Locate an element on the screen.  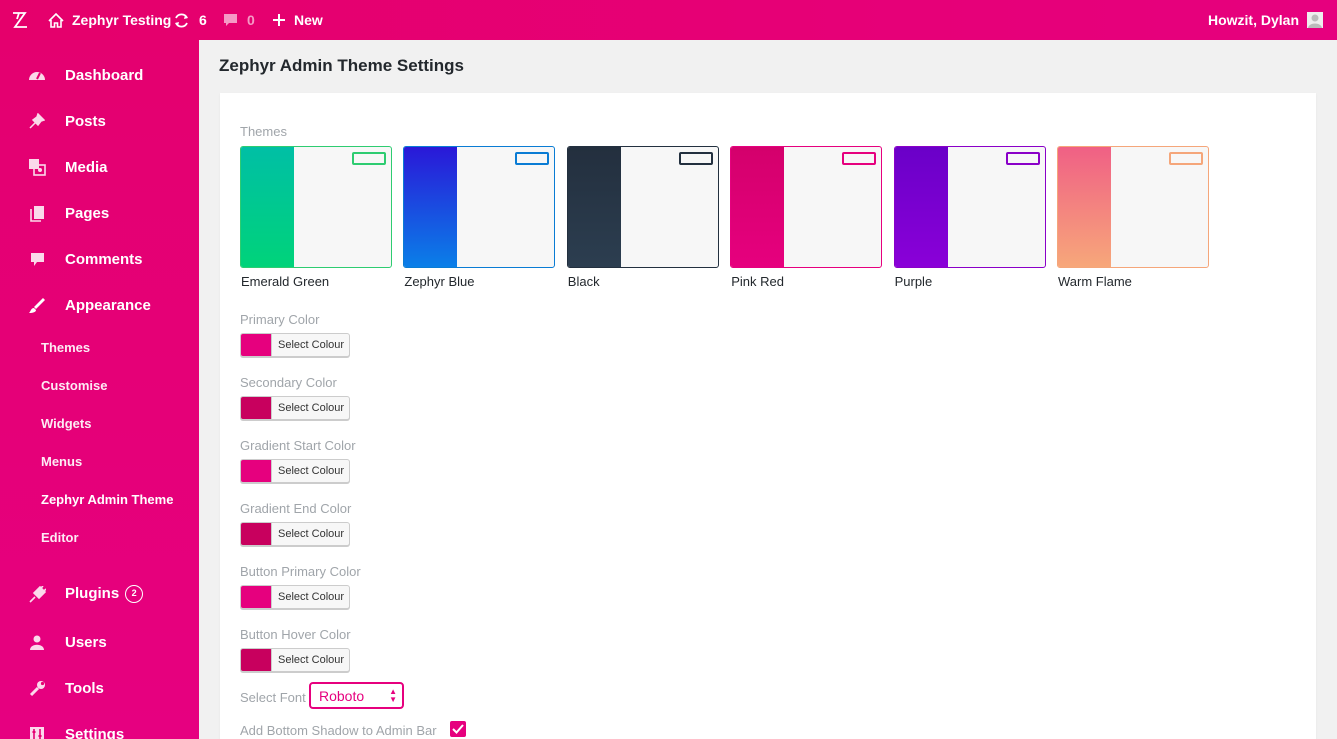
theme-option-purple is located at coordinates (969, 207).